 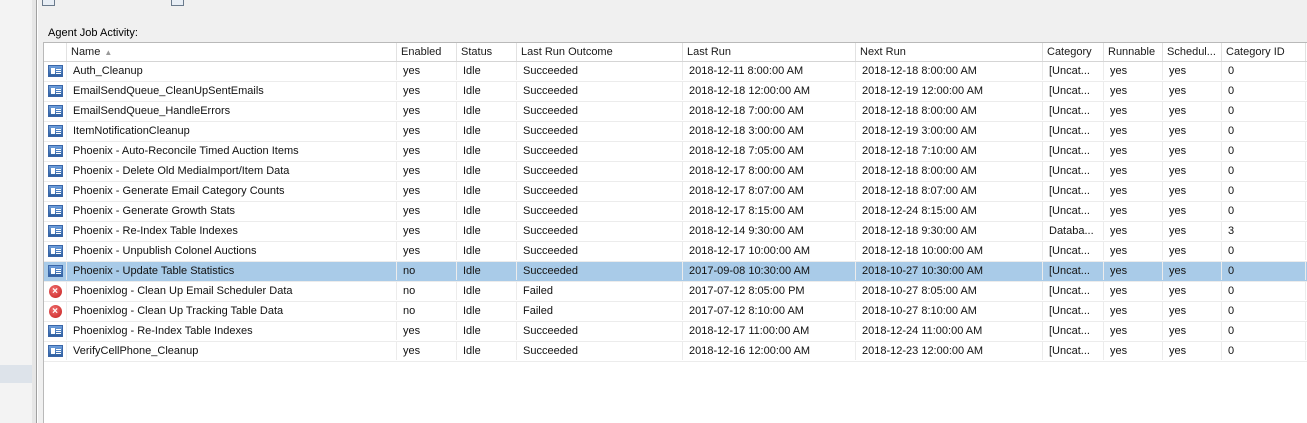 What do you see at coordinates (769, 151) in the screenshot?
I see `last-run-cell: 2018-12-18 7:05:00 AM` at bounding box center [769, 151].